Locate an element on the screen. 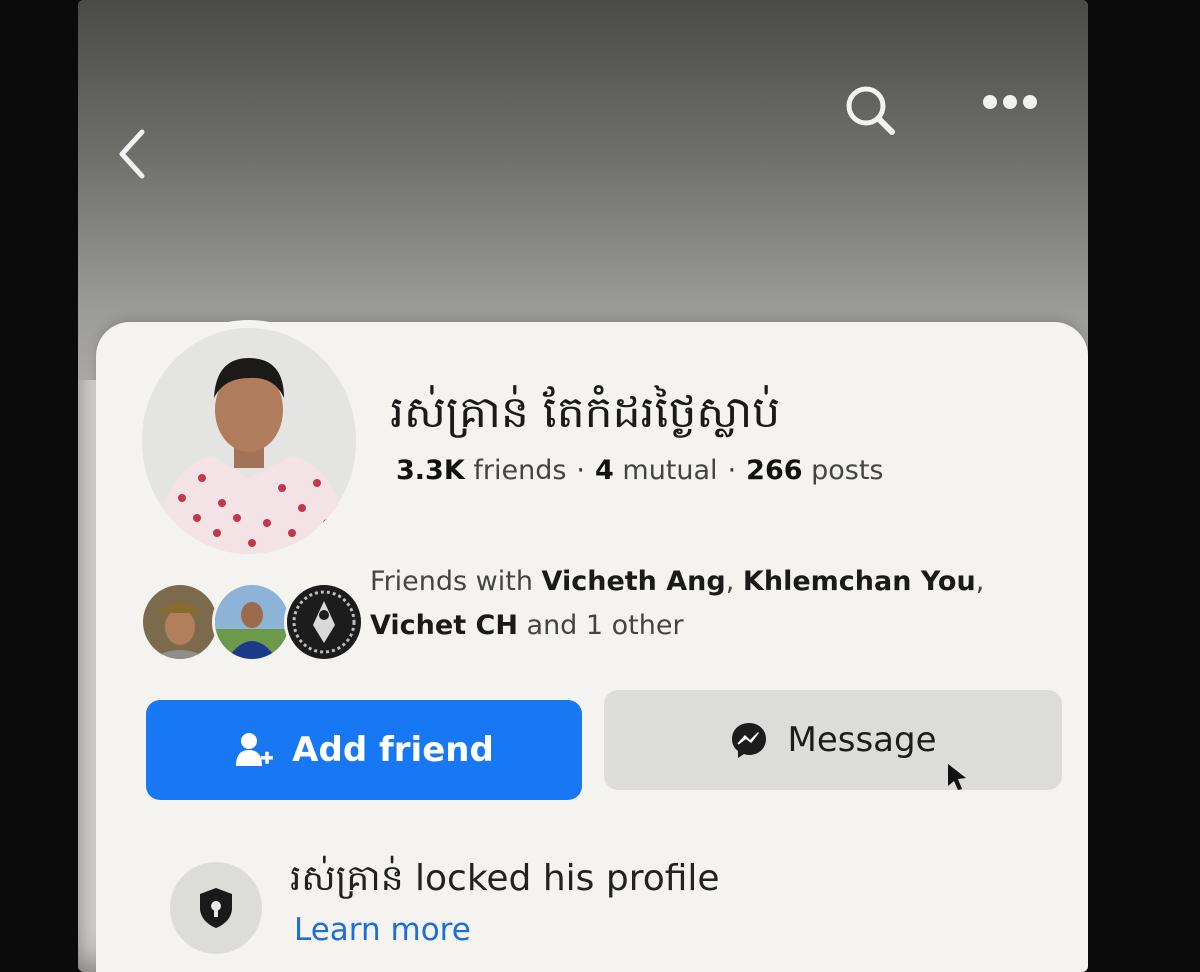 The image size is (1200, 972). mutual-friend-name: Vichet CH is located at coordinates (444, 625).